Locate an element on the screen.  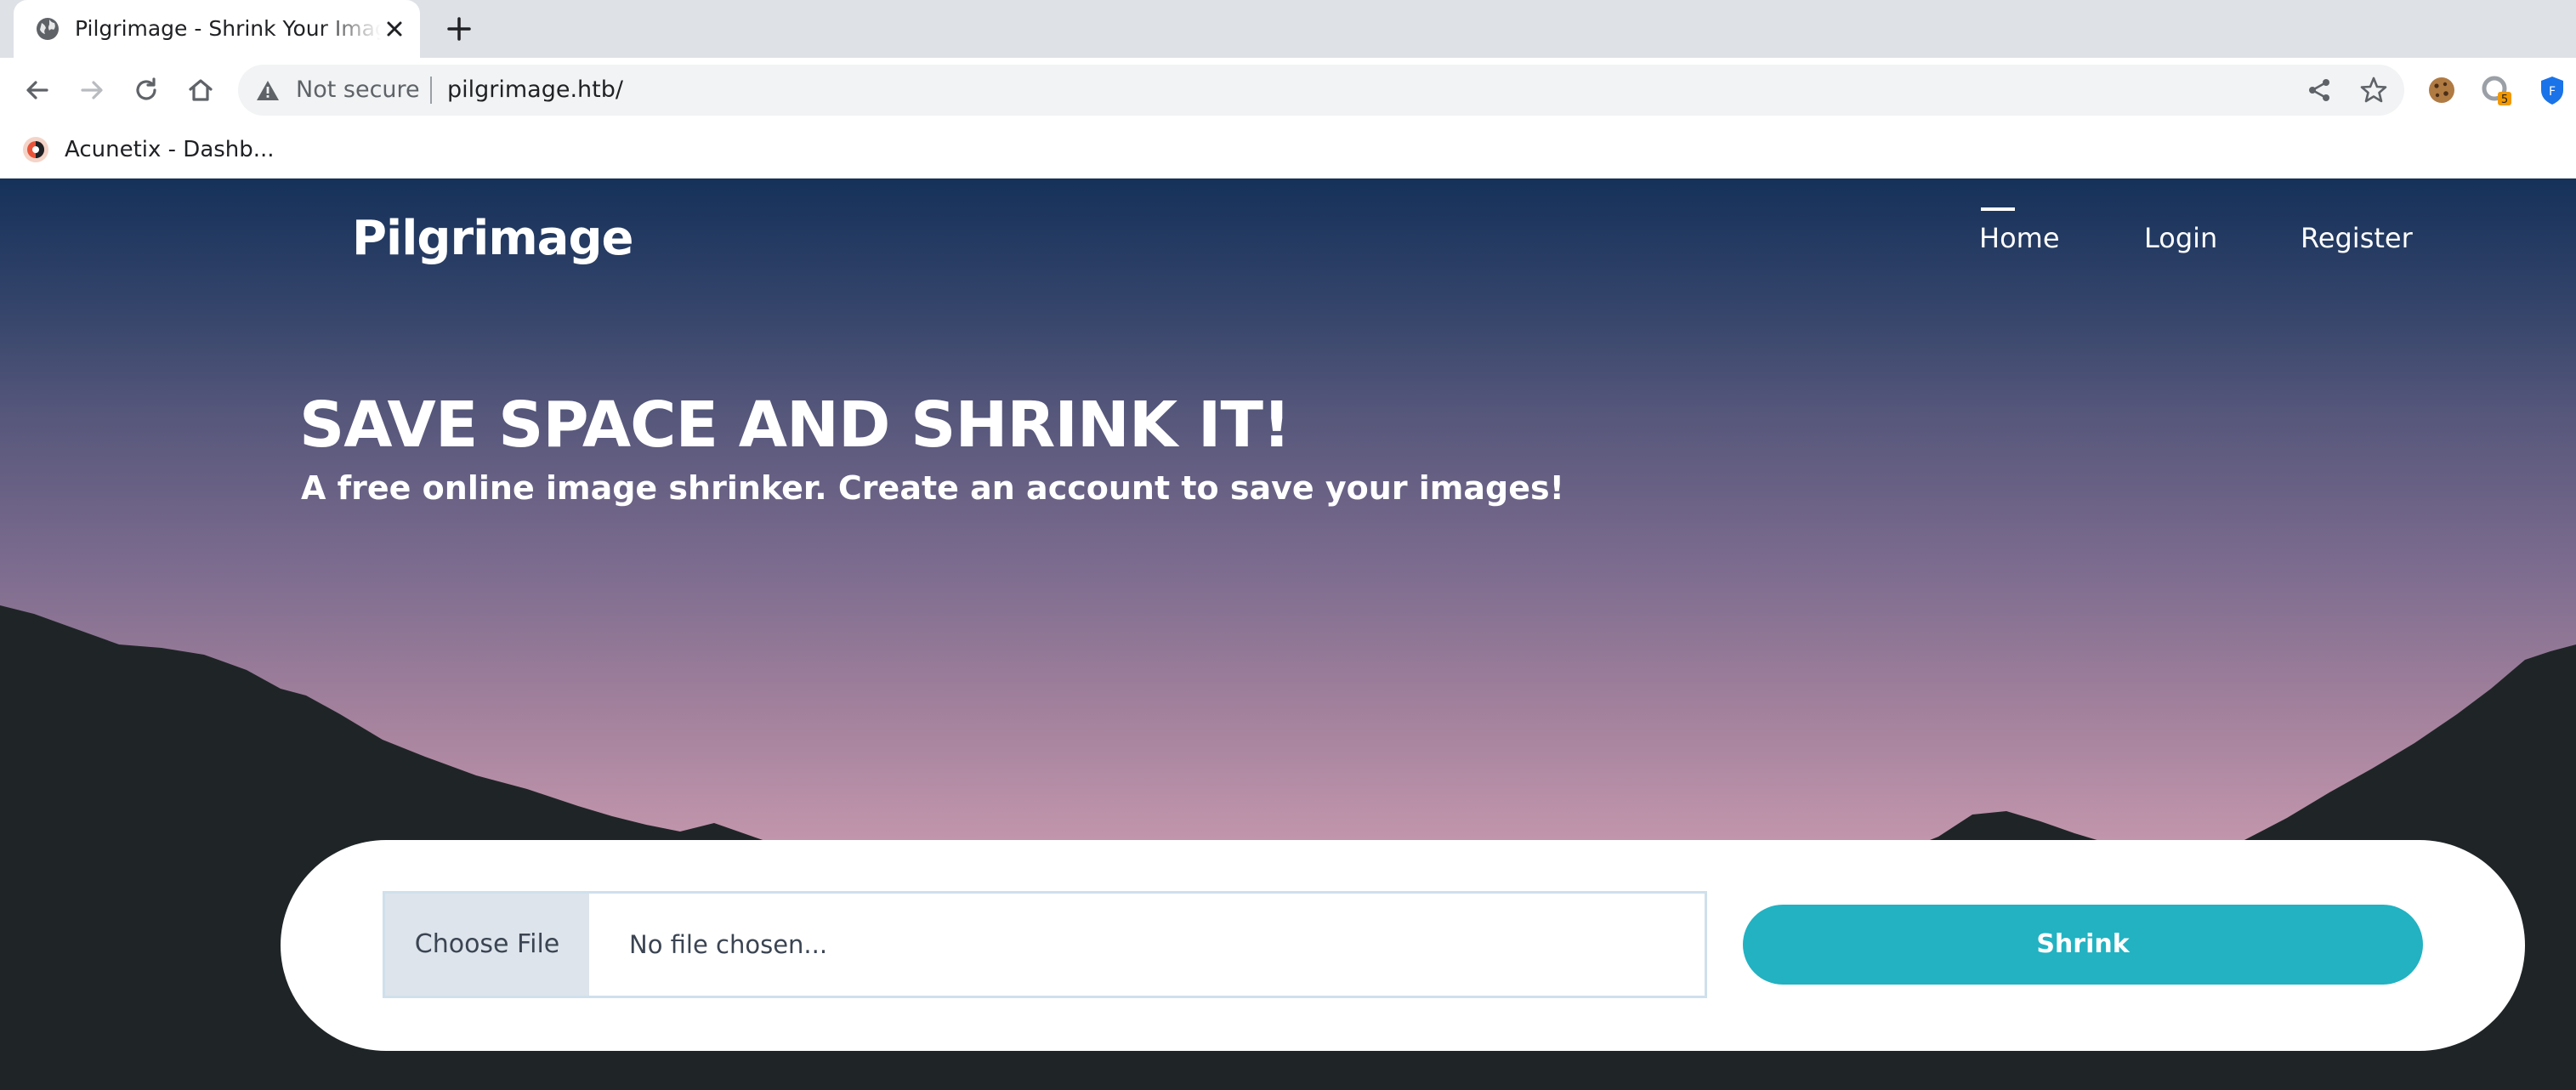
shrink-button: Shrink is located at coordinates (2083, 945).